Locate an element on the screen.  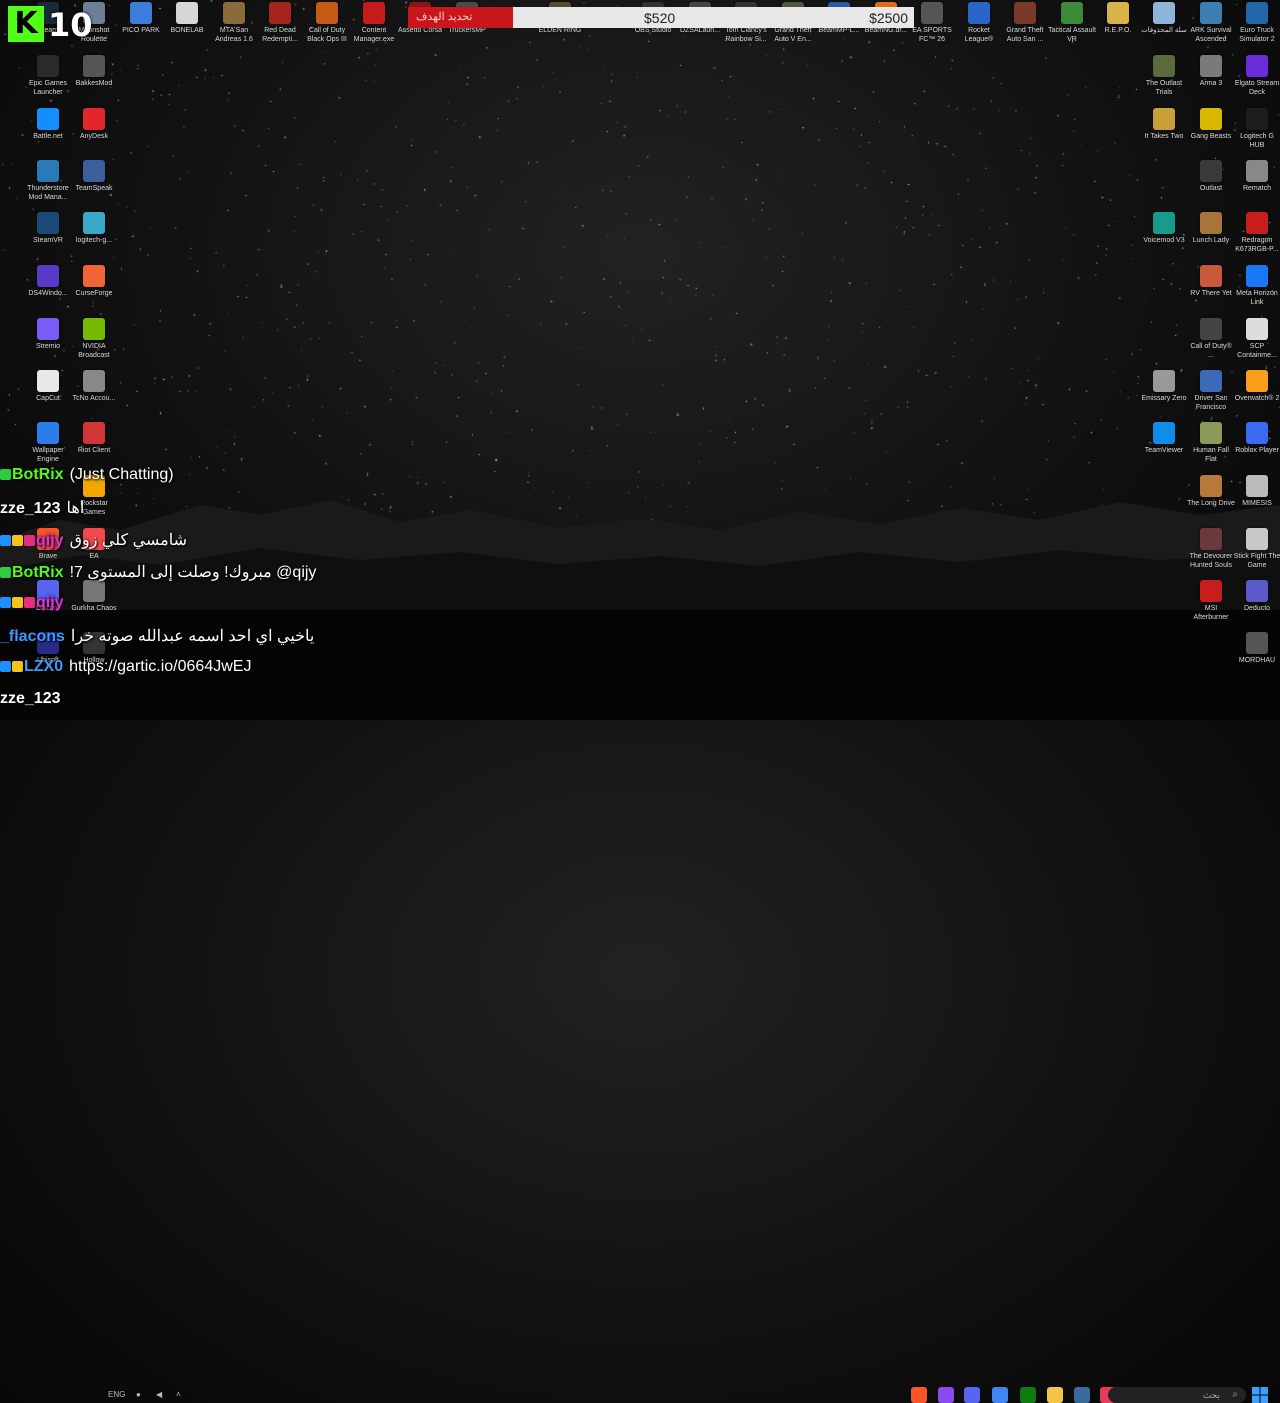
desktop-icon-label: Epic Games Launcher is located at coordinates (48, 88).